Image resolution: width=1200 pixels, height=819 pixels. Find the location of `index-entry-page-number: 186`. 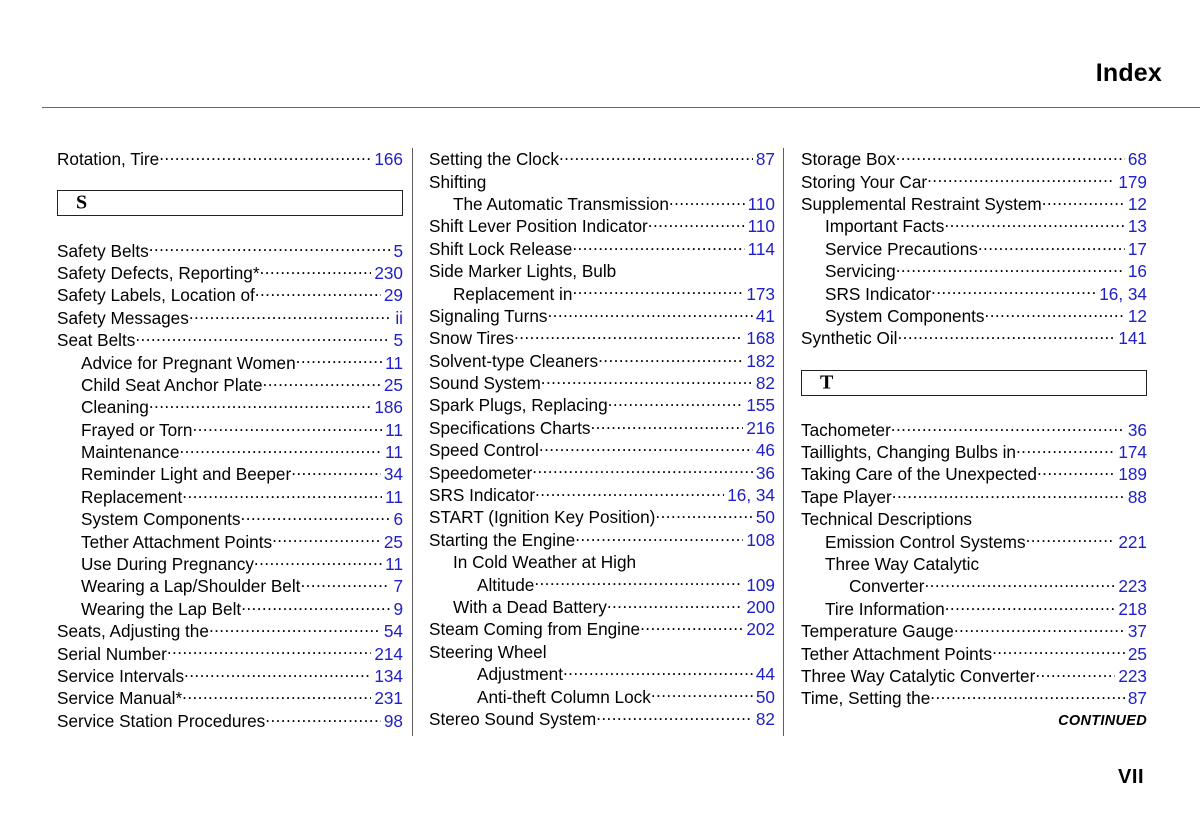

index-entry-page-number: 186 is located at coordinates (387, 407).